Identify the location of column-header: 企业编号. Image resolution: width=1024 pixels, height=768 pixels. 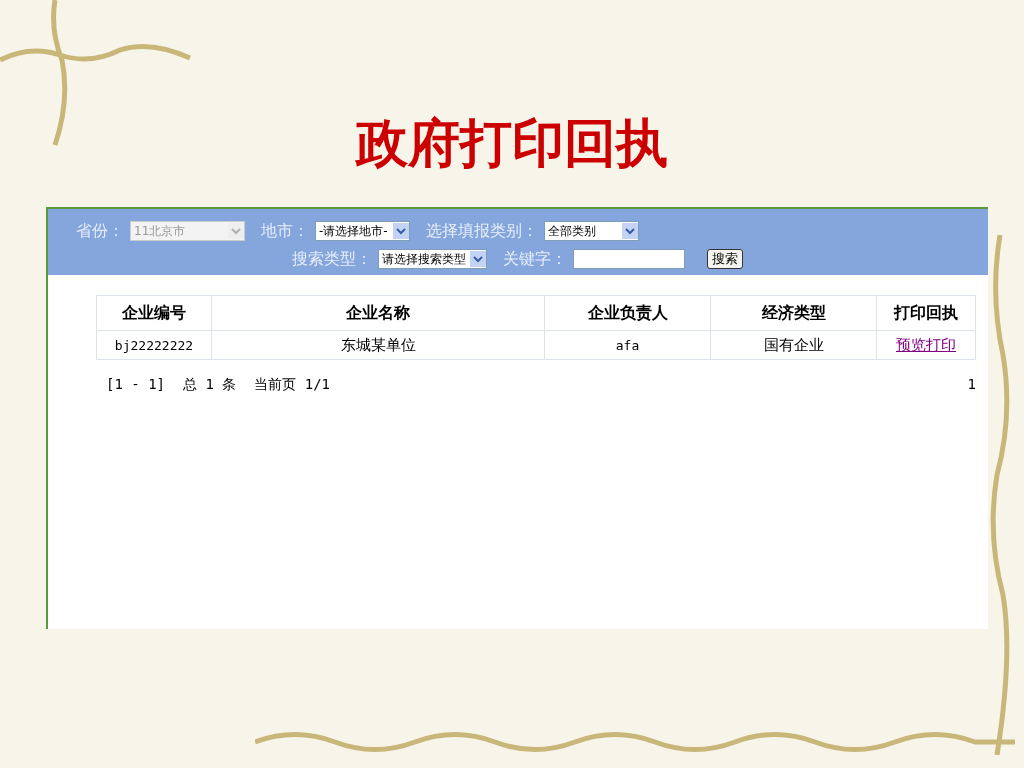
(154, 313).